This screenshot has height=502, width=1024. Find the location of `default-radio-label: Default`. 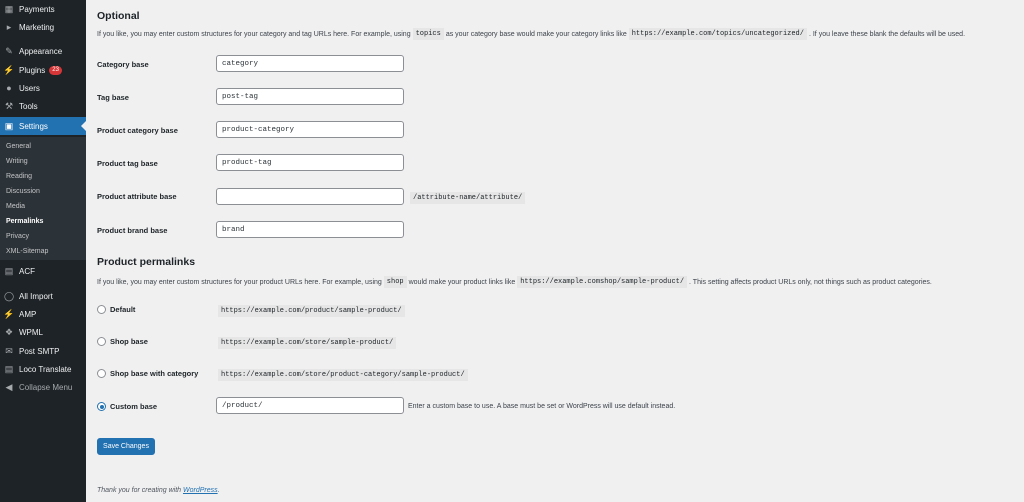

default-radio-label: Default is located at coordinates (122, 309).